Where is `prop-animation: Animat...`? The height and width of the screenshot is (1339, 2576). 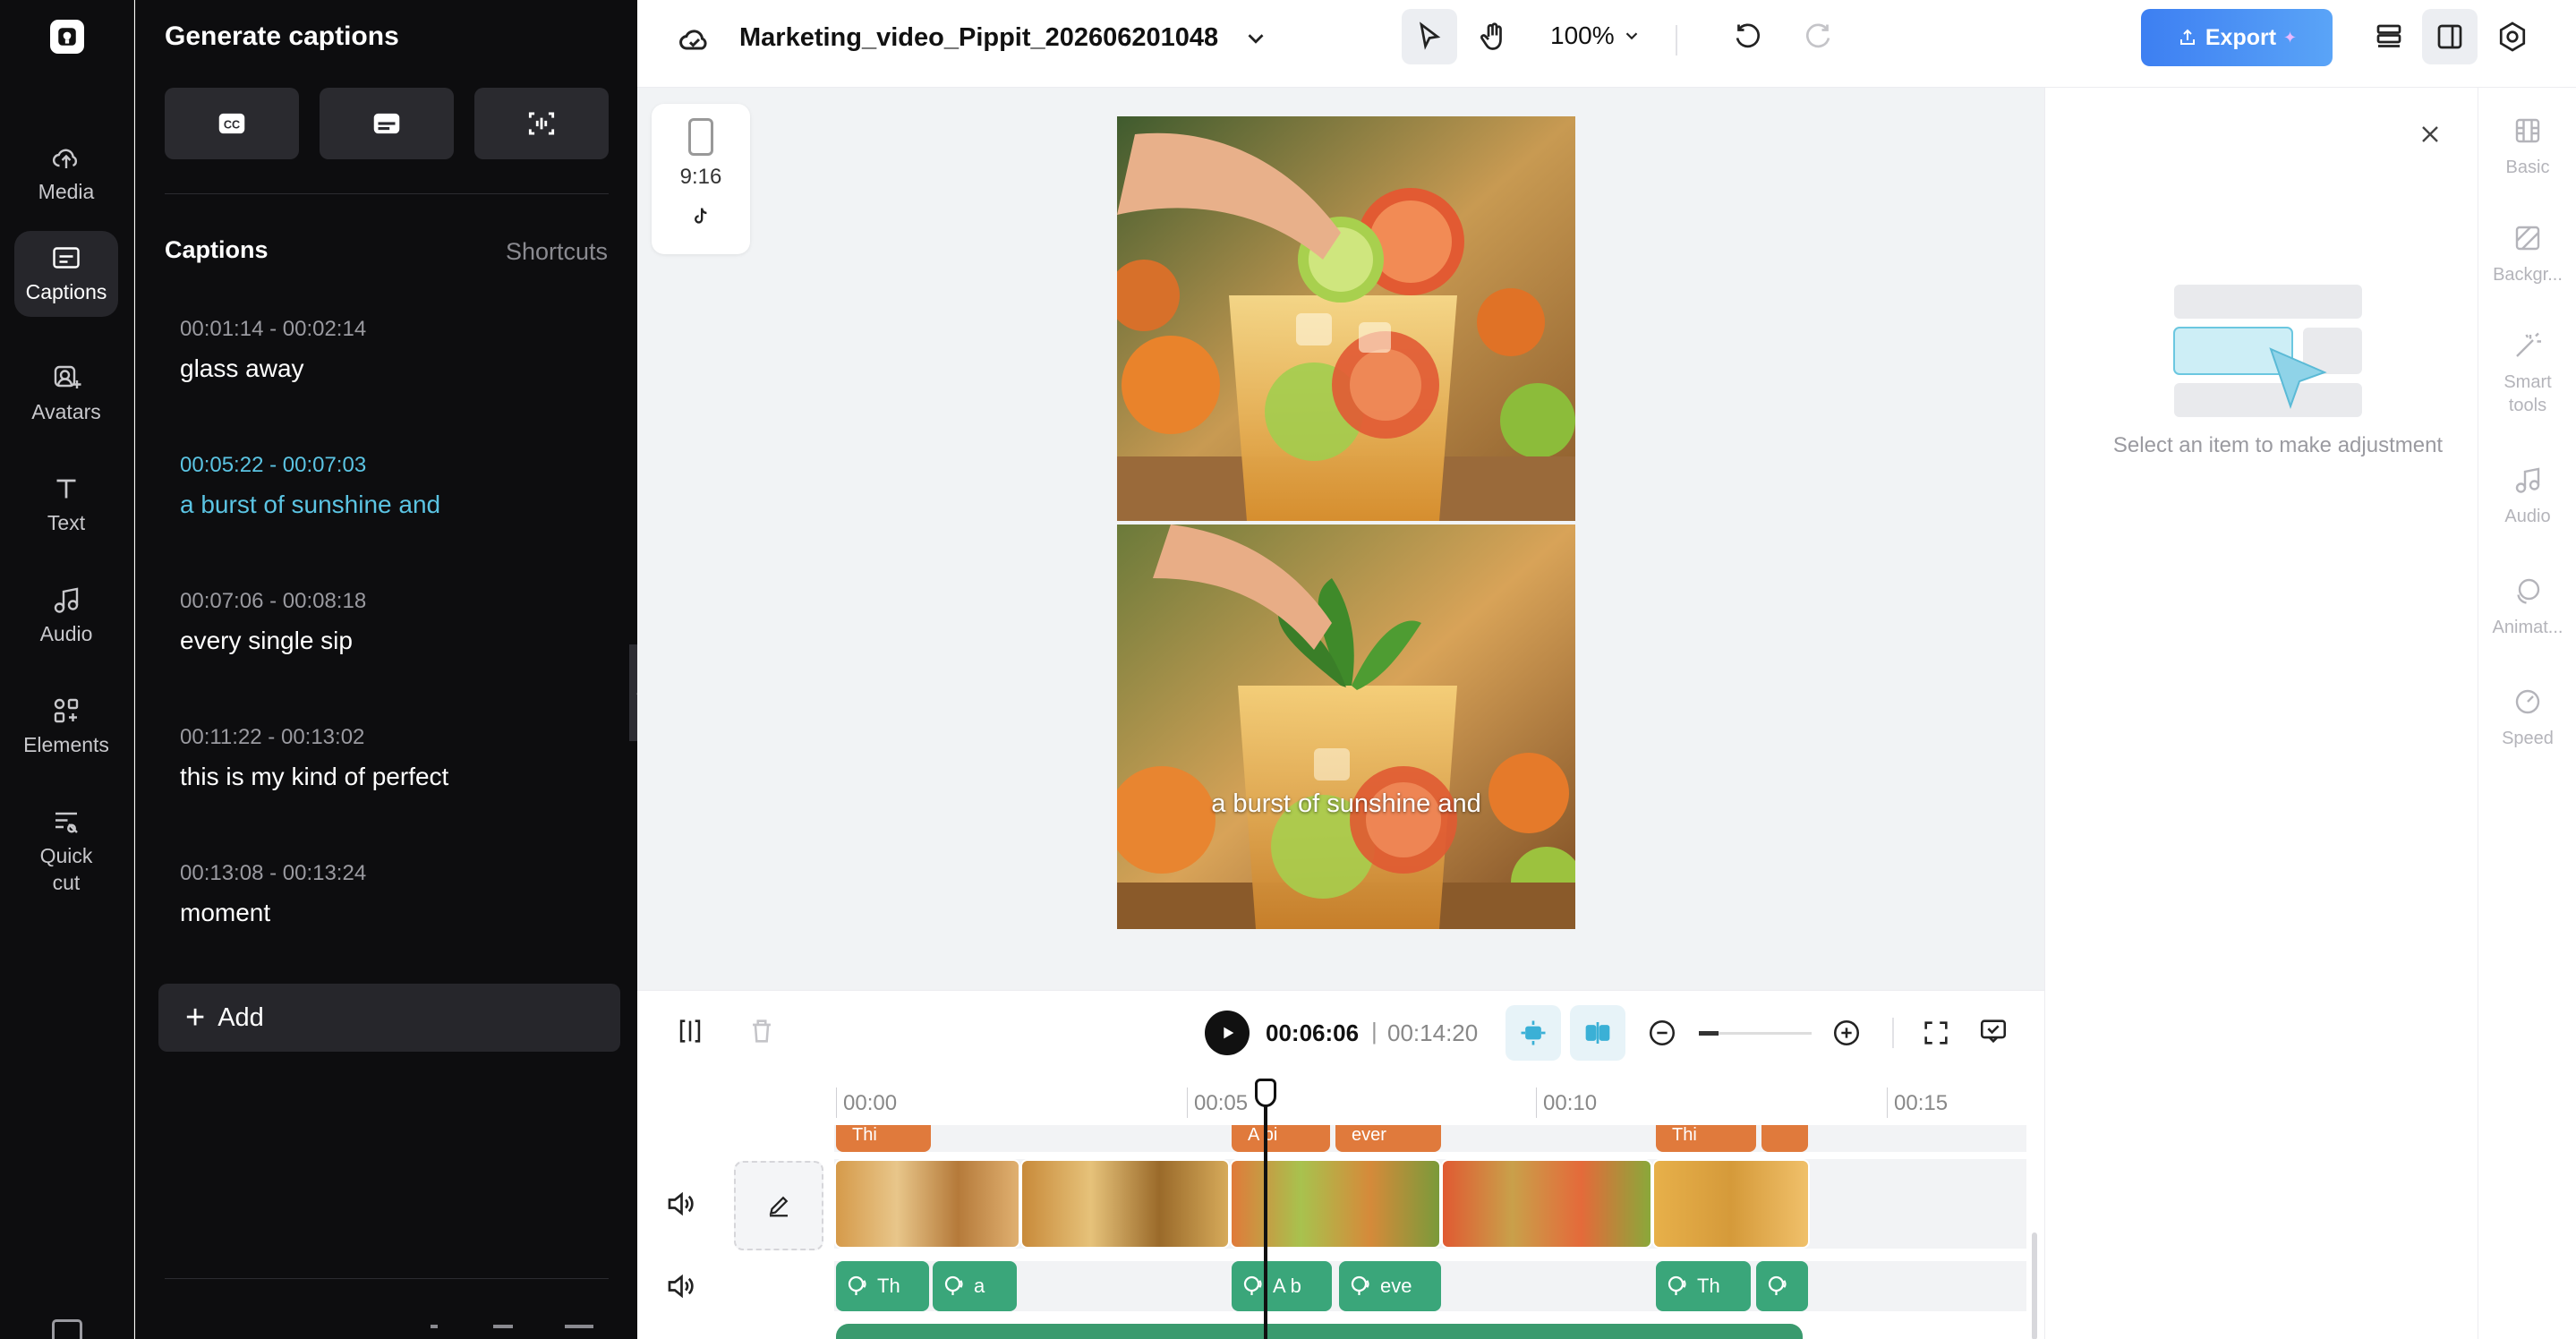
prop-animation: Animat... is located at coordinates (2527, 607).